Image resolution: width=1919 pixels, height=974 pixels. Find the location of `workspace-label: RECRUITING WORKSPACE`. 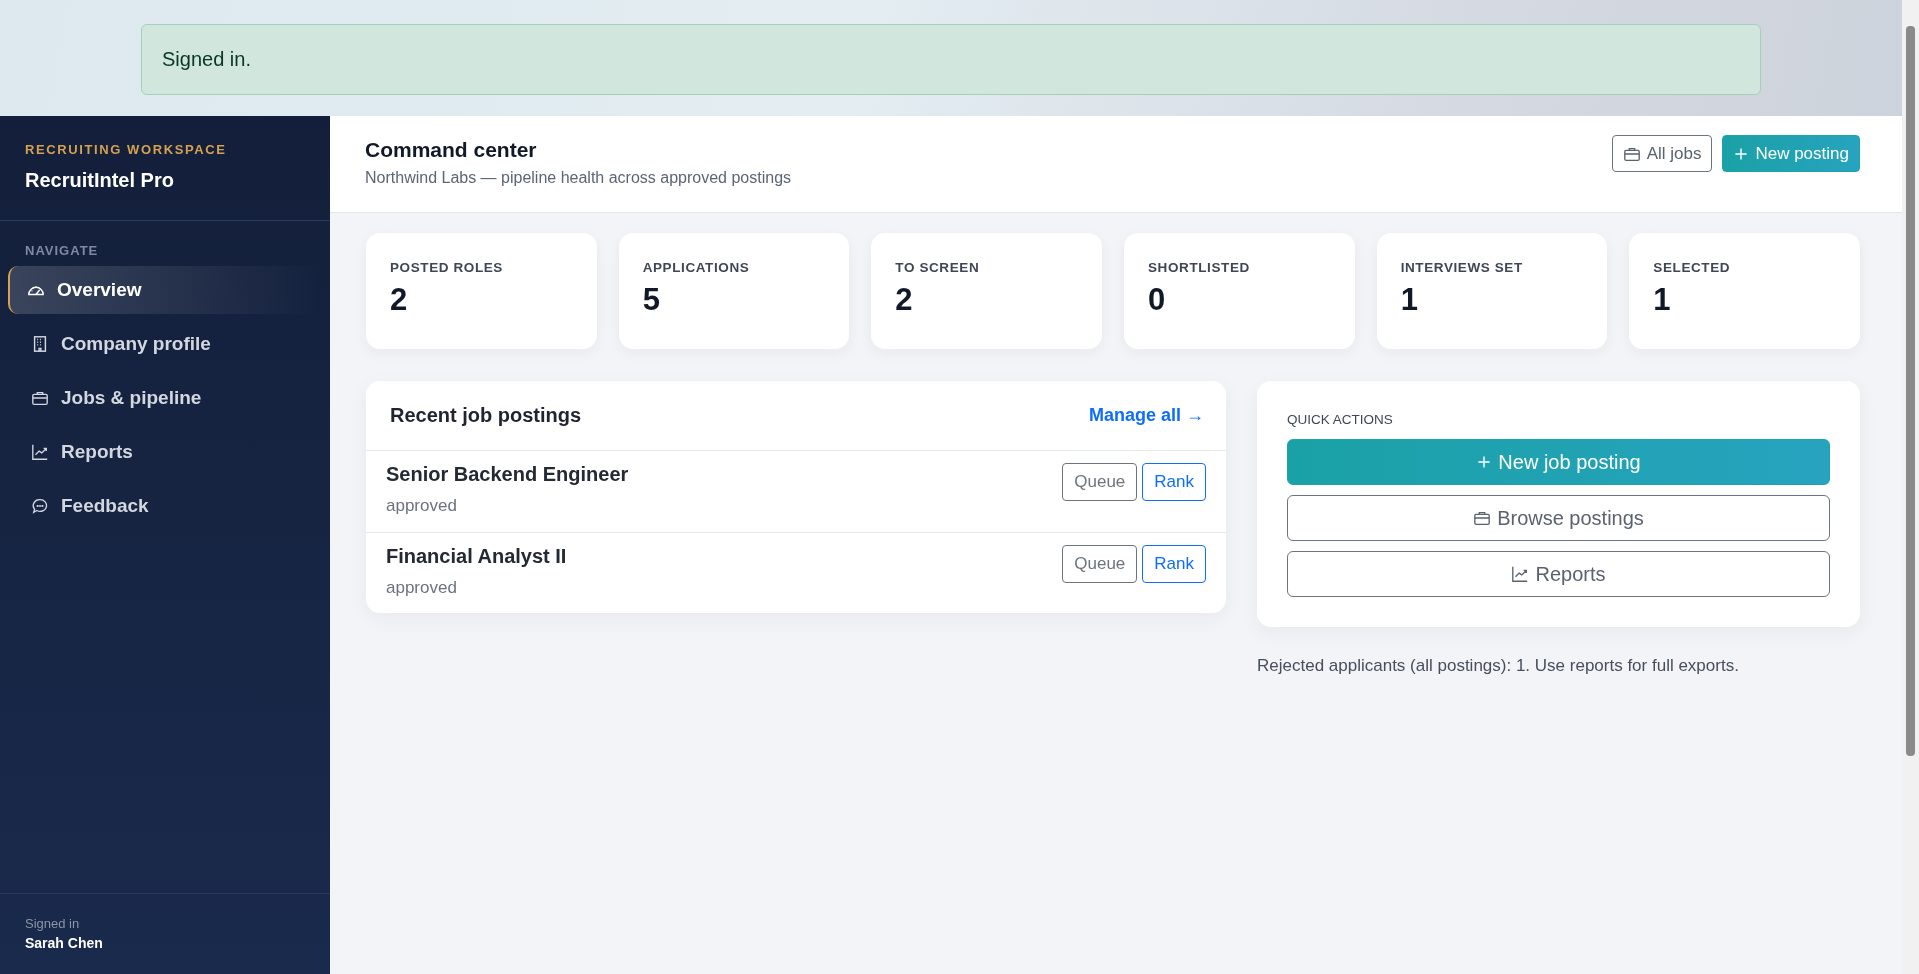

workspace-label: RECRUITING WORKSPACE is located at coordinates (126, 149).